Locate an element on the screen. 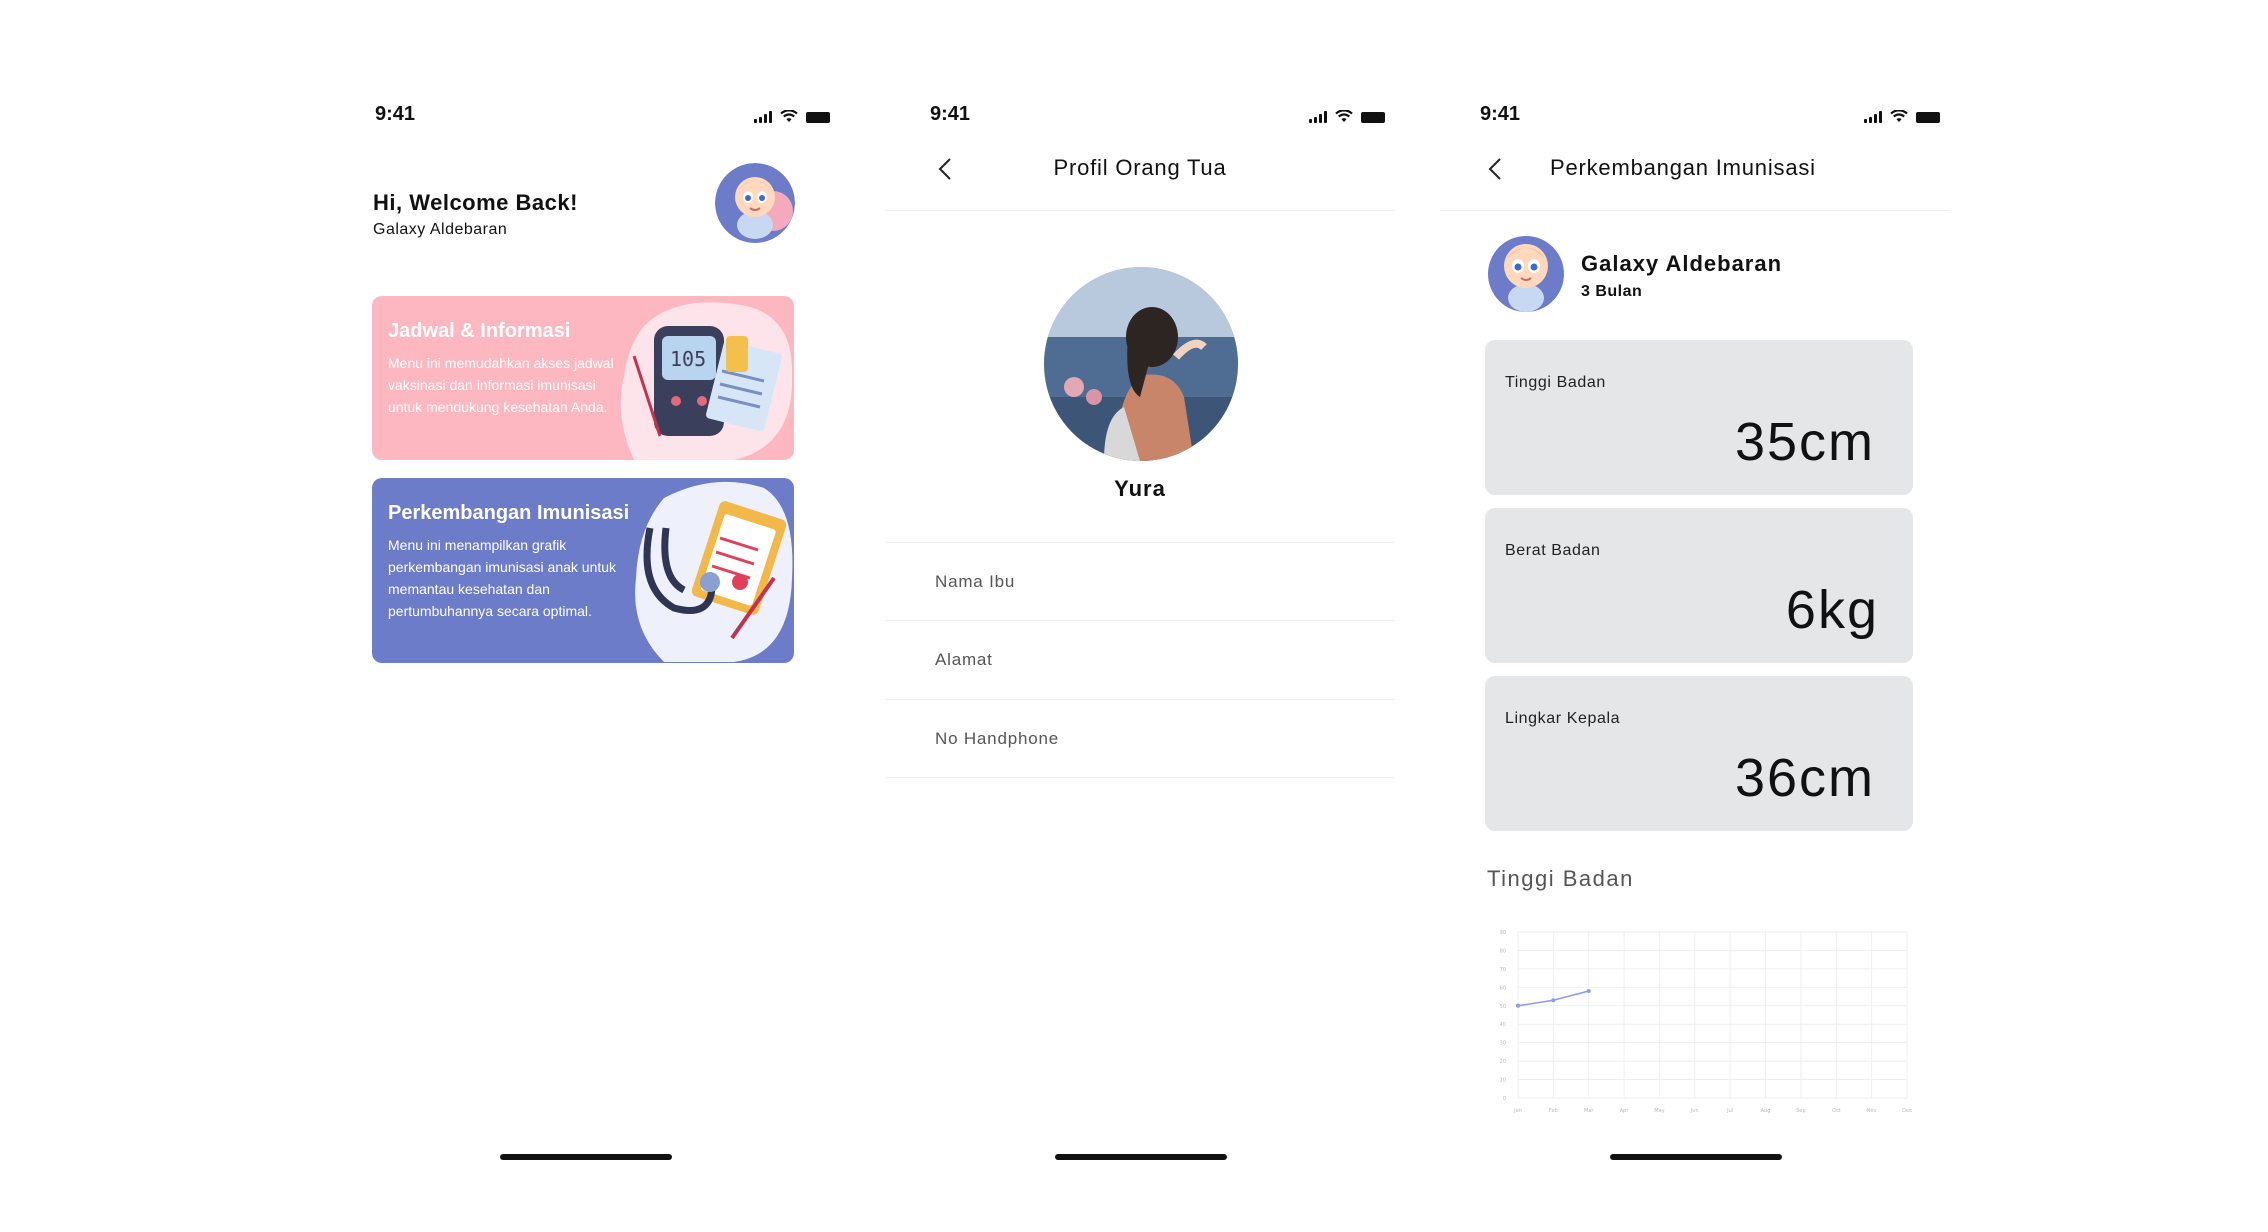 This screenshot has width=2268, height=1232. metric-value: 36cm is located at coordinates (1804, 778).